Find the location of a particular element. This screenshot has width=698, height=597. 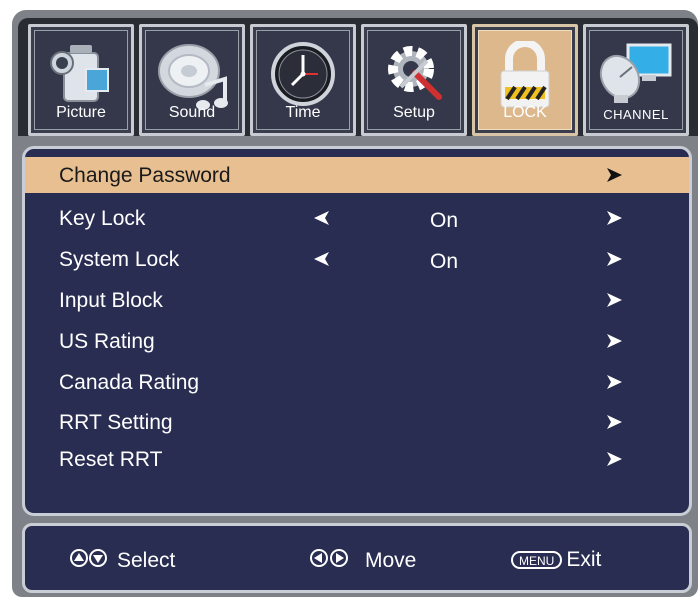

menu-item-reset-rrt: Reset RRT is located at coordinates (357, 459).